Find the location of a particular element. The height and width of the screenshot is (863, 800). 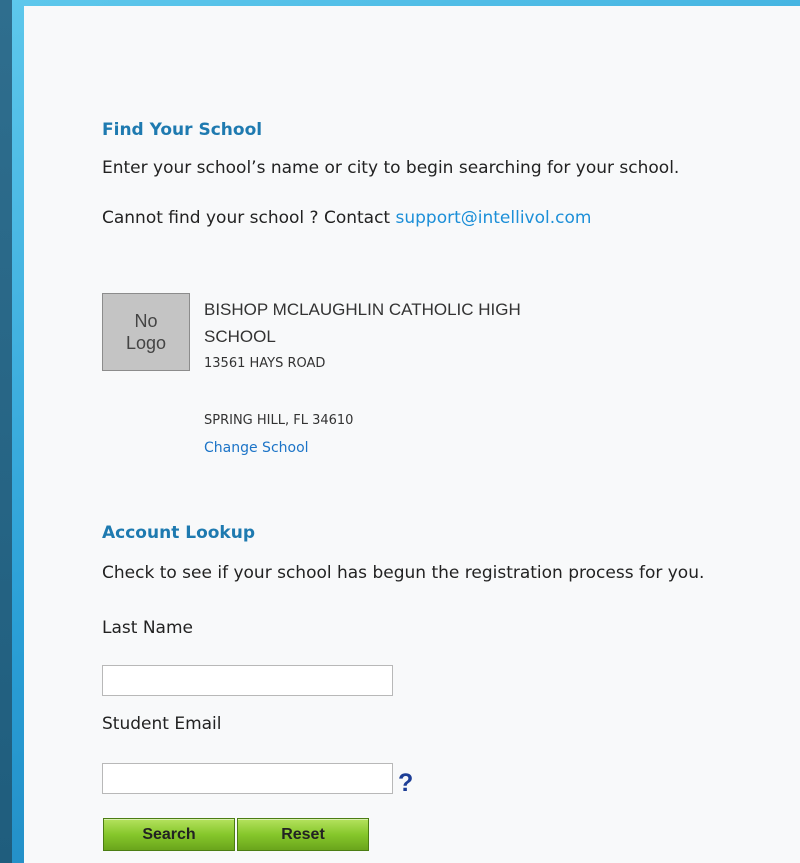

search-button: Search is located at coordinates (169, 834).